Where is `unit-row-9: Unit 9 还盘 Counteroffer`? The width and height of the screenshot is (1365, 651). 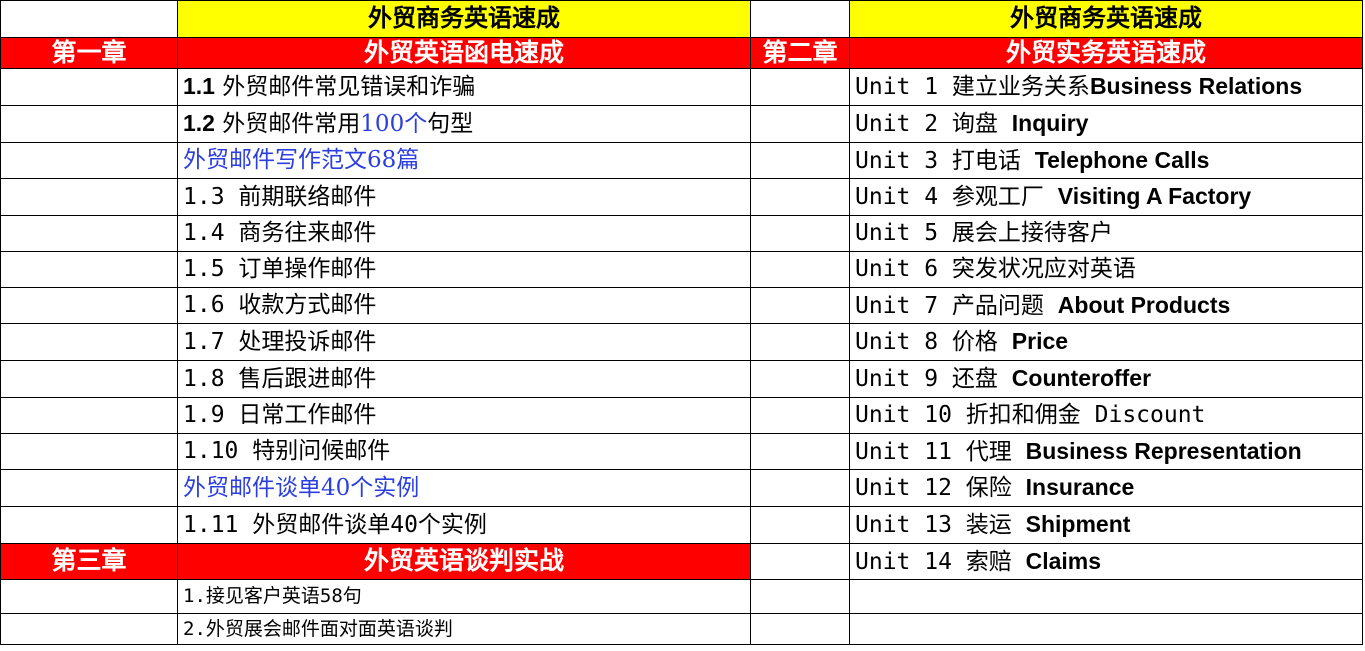 unit-row-9: Unit 9 还盘 Counteroffer is located at coordinates (1106, 379).